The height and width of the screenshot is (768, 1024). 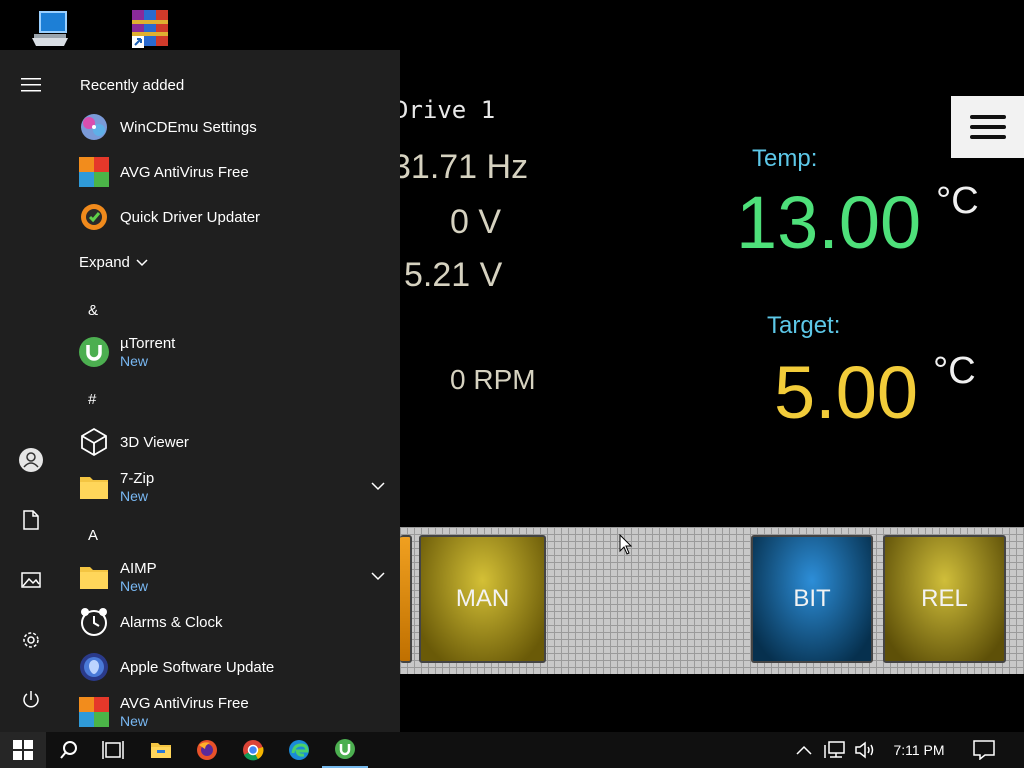 I want to click on expand-label: Expand, so click(x=104, y=262).